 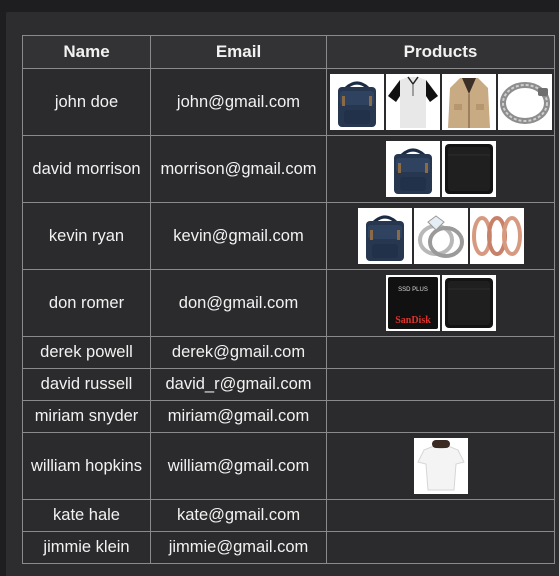 What do you see at coordinates (86, 169) in the screenshot?
I see `cell-name: david morrison` at bounding box center [86, 169].